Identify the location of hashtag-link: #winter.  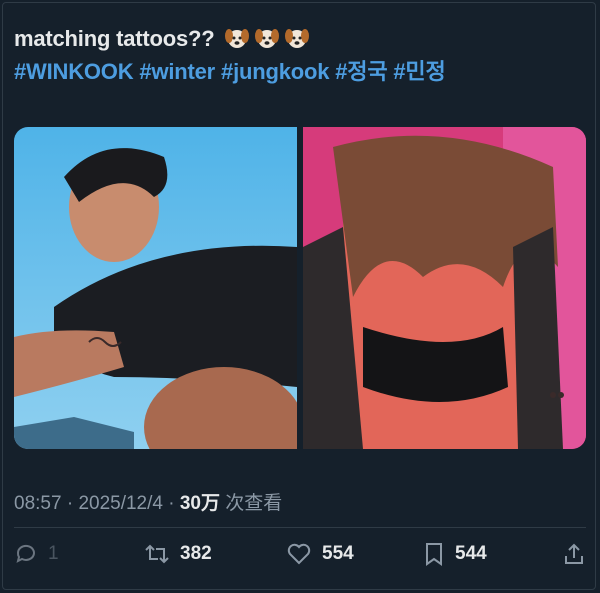
(177, 71).